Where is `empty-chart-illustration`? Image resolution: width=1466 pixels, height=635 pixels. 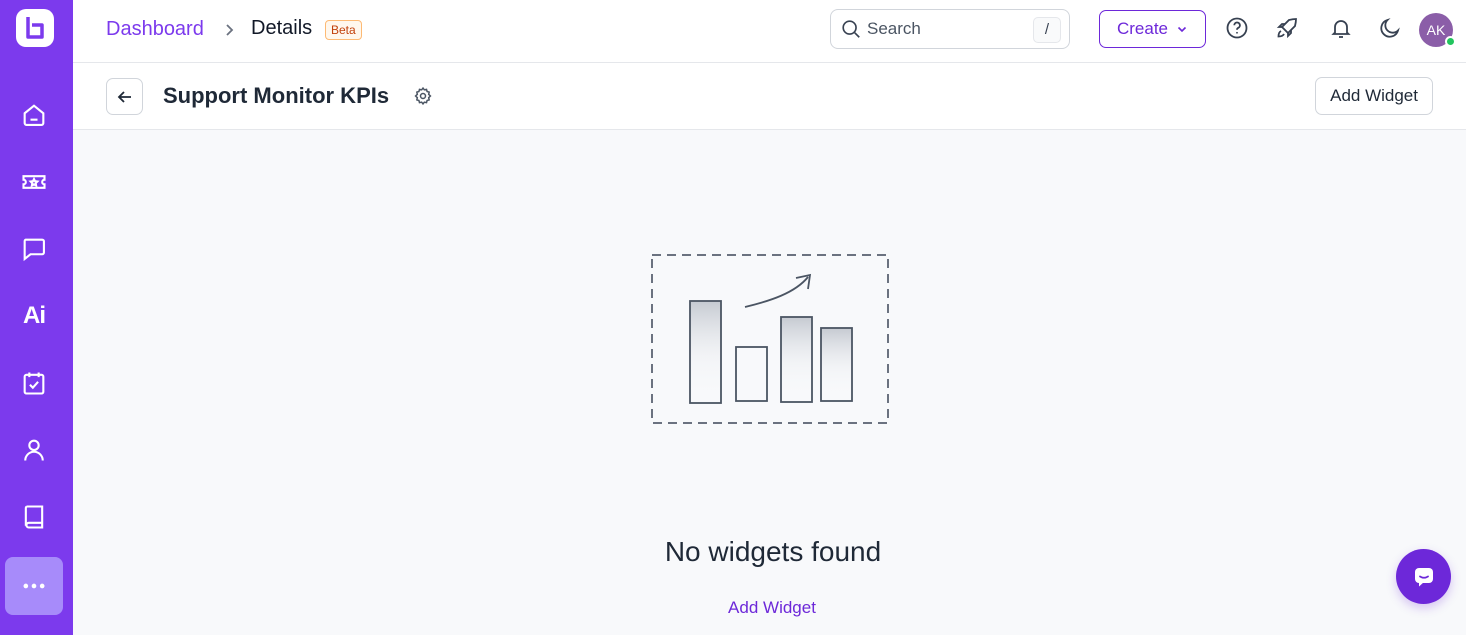
empty-chart-illustration is located at coordinates (770, 339).